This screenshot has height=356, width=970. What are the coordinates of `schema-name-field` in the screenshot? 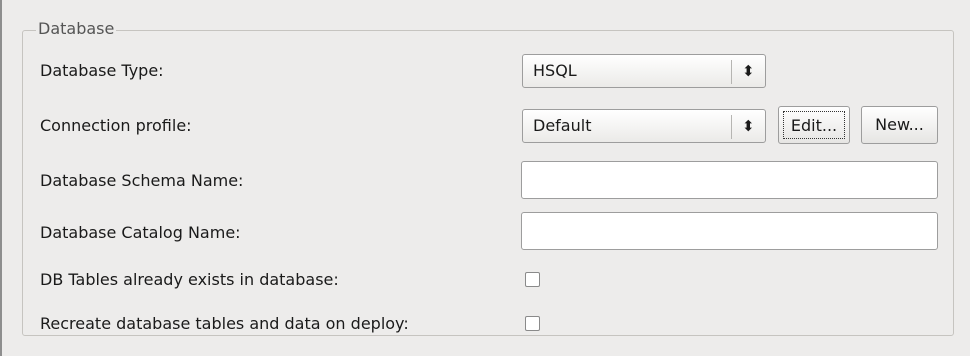 It's located at (729, 180).